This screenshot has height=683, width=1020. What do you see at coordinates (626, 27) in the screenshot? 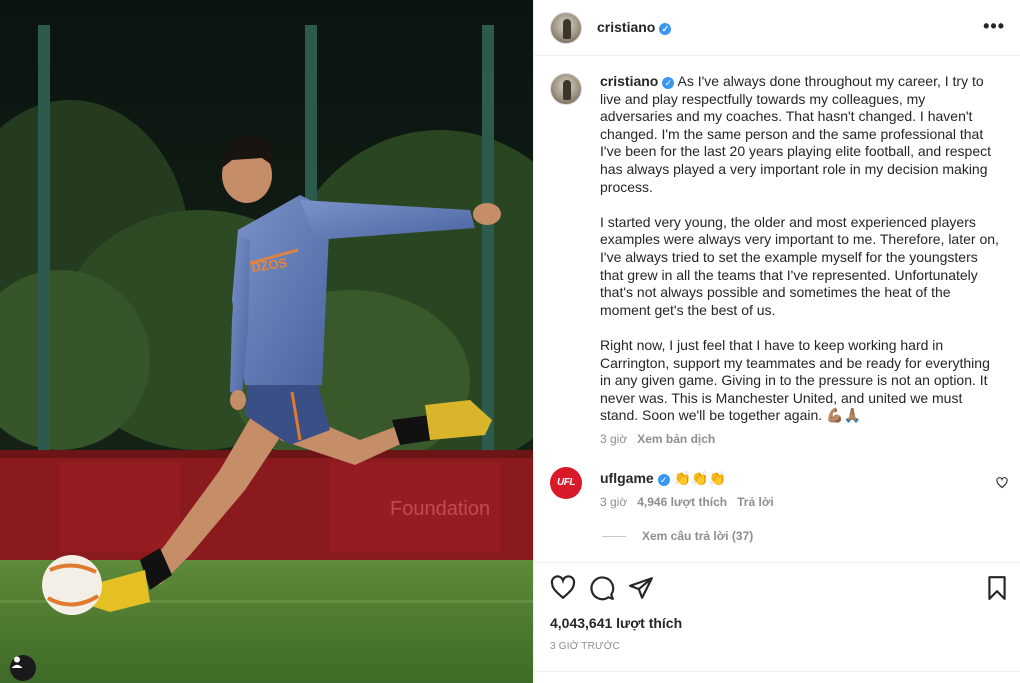
I see `author-username-text: cristiano` at bounding box center [626, 27].